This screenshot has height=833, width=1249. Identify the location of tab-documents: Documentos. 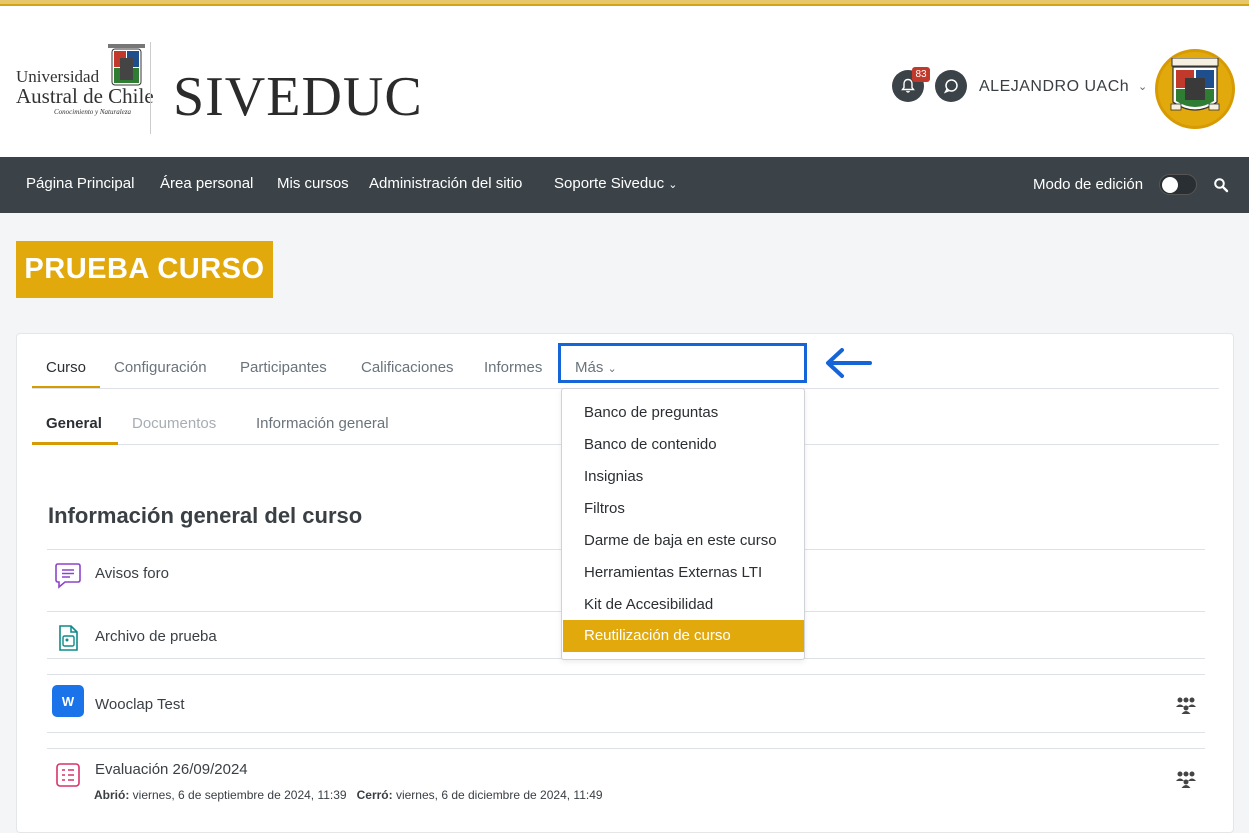
(174, 423).